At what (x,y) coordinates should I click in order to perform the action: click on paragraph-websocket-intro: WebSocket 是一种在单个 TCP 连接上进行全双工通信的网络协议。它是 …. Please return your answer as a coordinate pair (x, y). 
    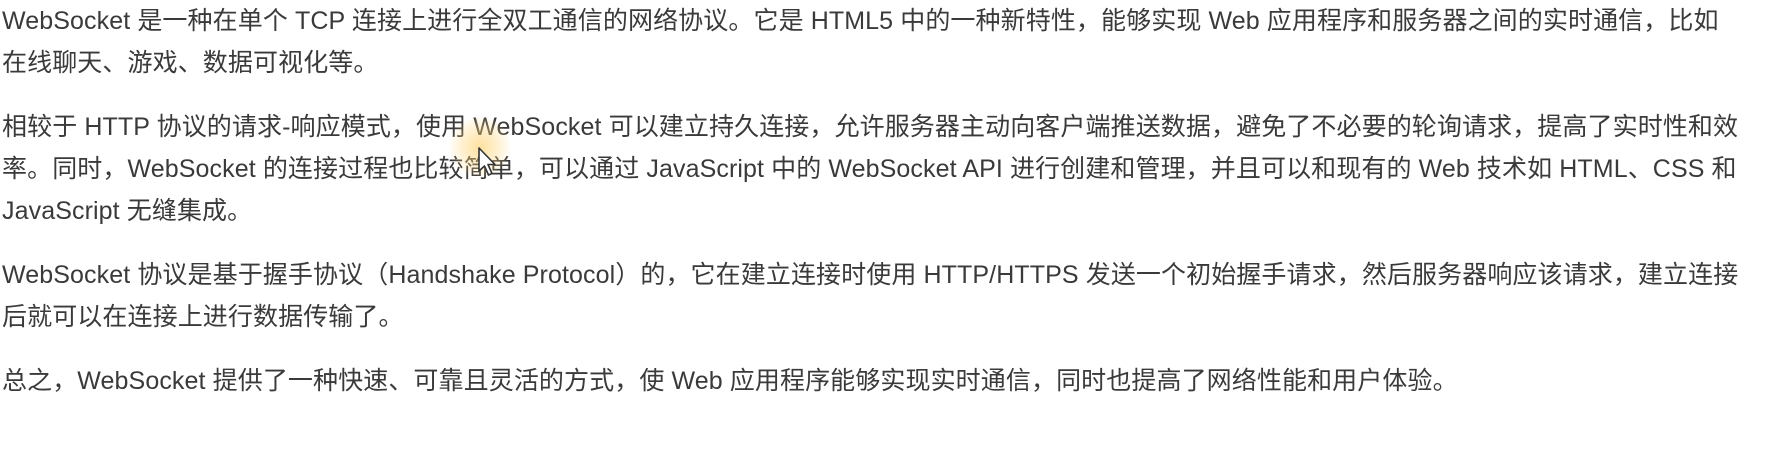
    Looking at the image, I should click on (860, 42).